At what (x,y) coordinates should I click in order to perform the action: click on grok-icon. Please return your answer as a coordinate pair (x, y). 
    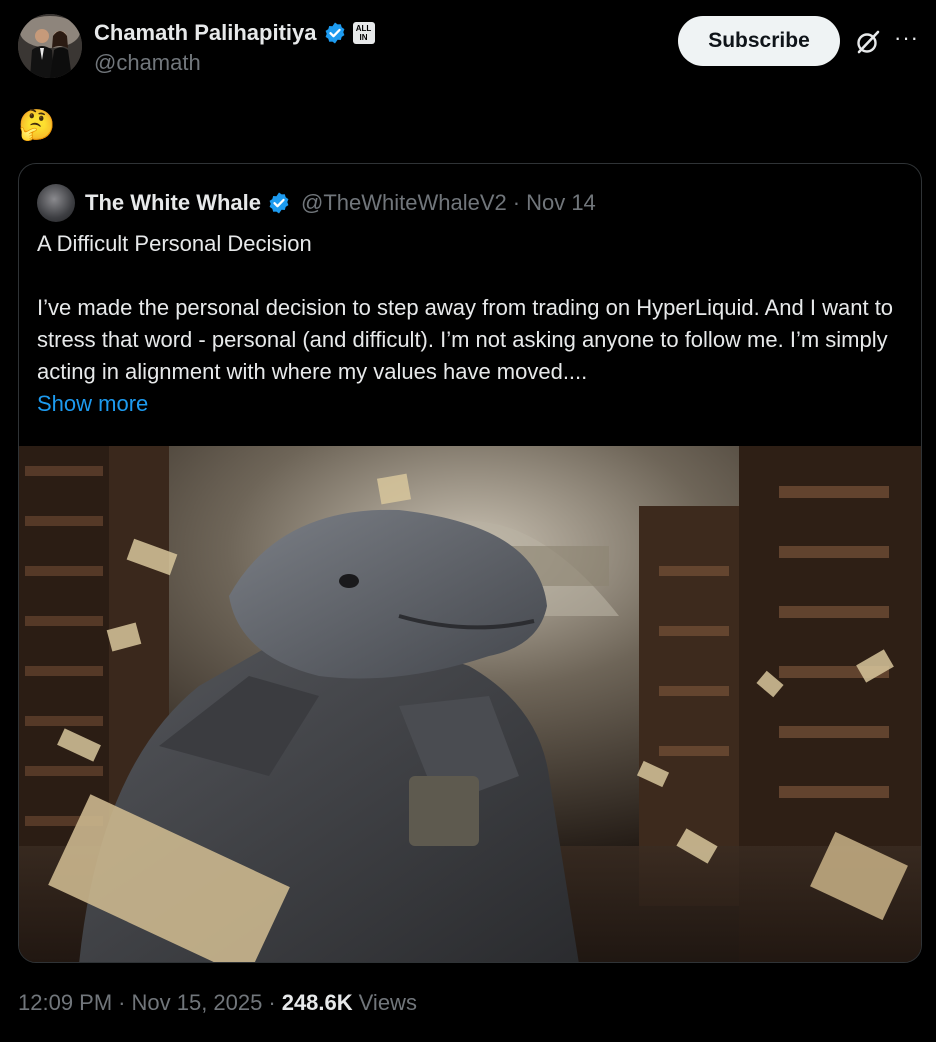
    Looking at the image, I should click on (868, 42).